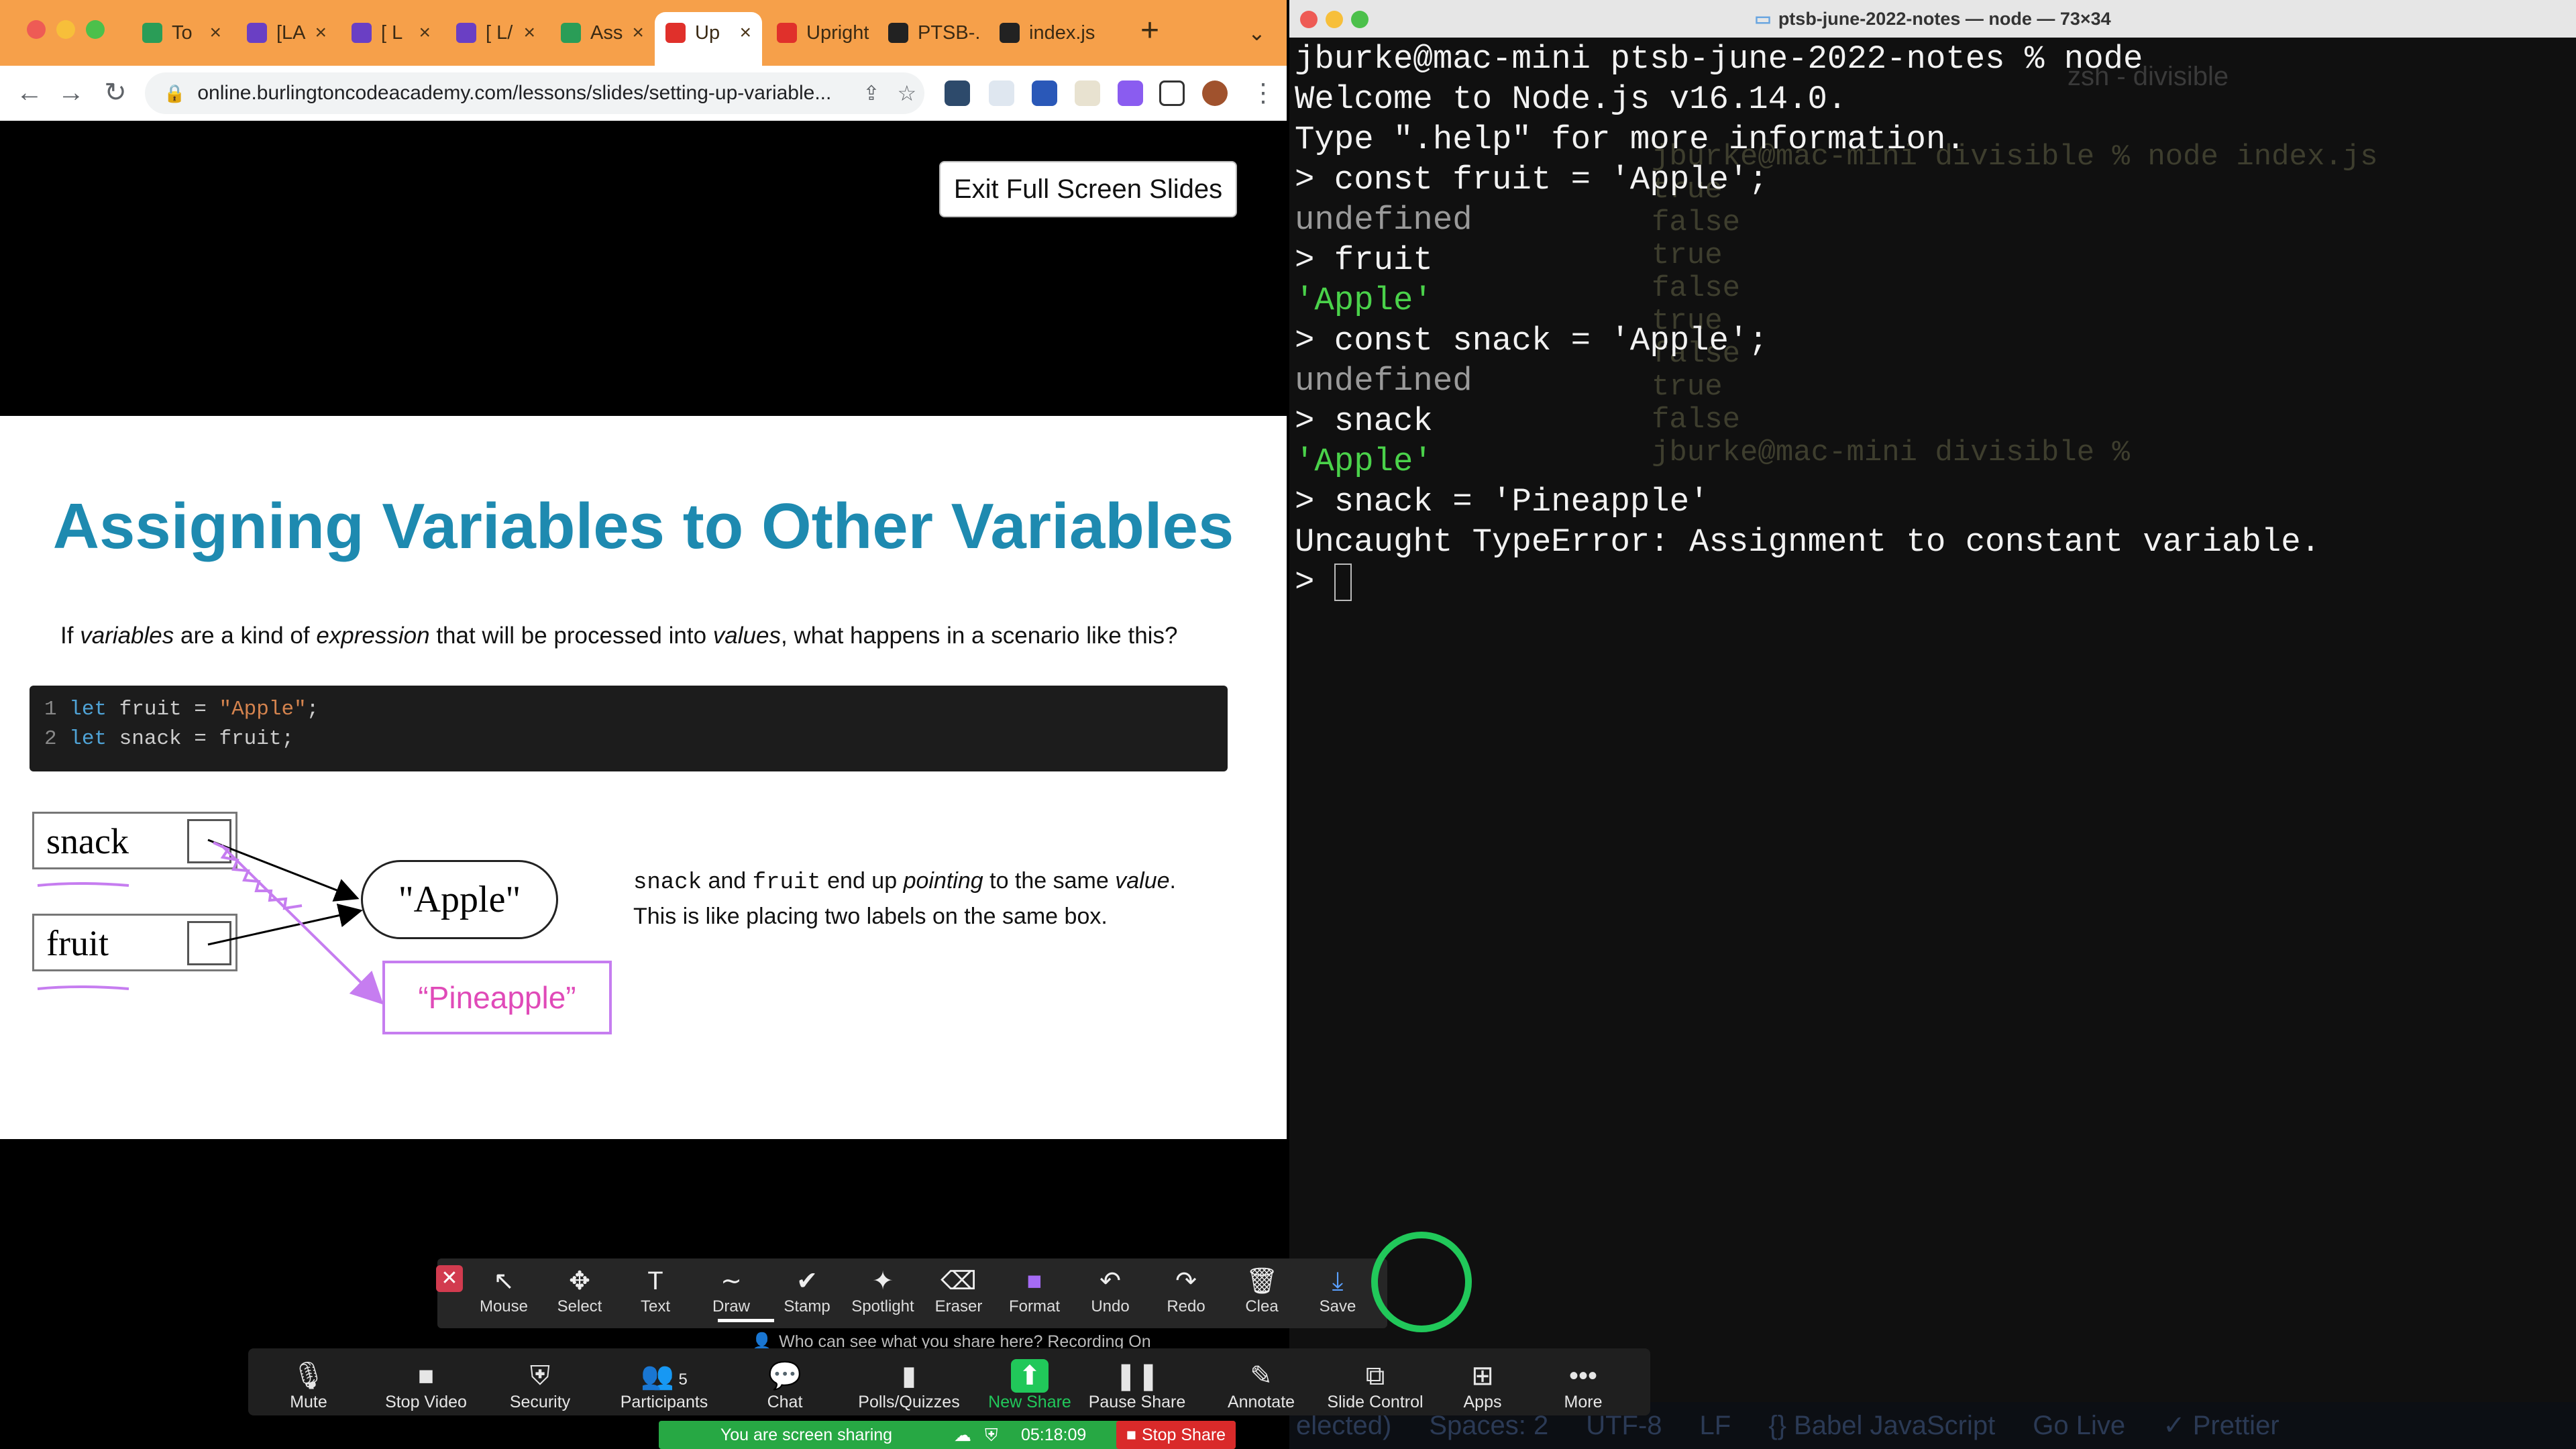  I want to click on annotate-tool-save: ⤓ Save, so click(1338, 1294).